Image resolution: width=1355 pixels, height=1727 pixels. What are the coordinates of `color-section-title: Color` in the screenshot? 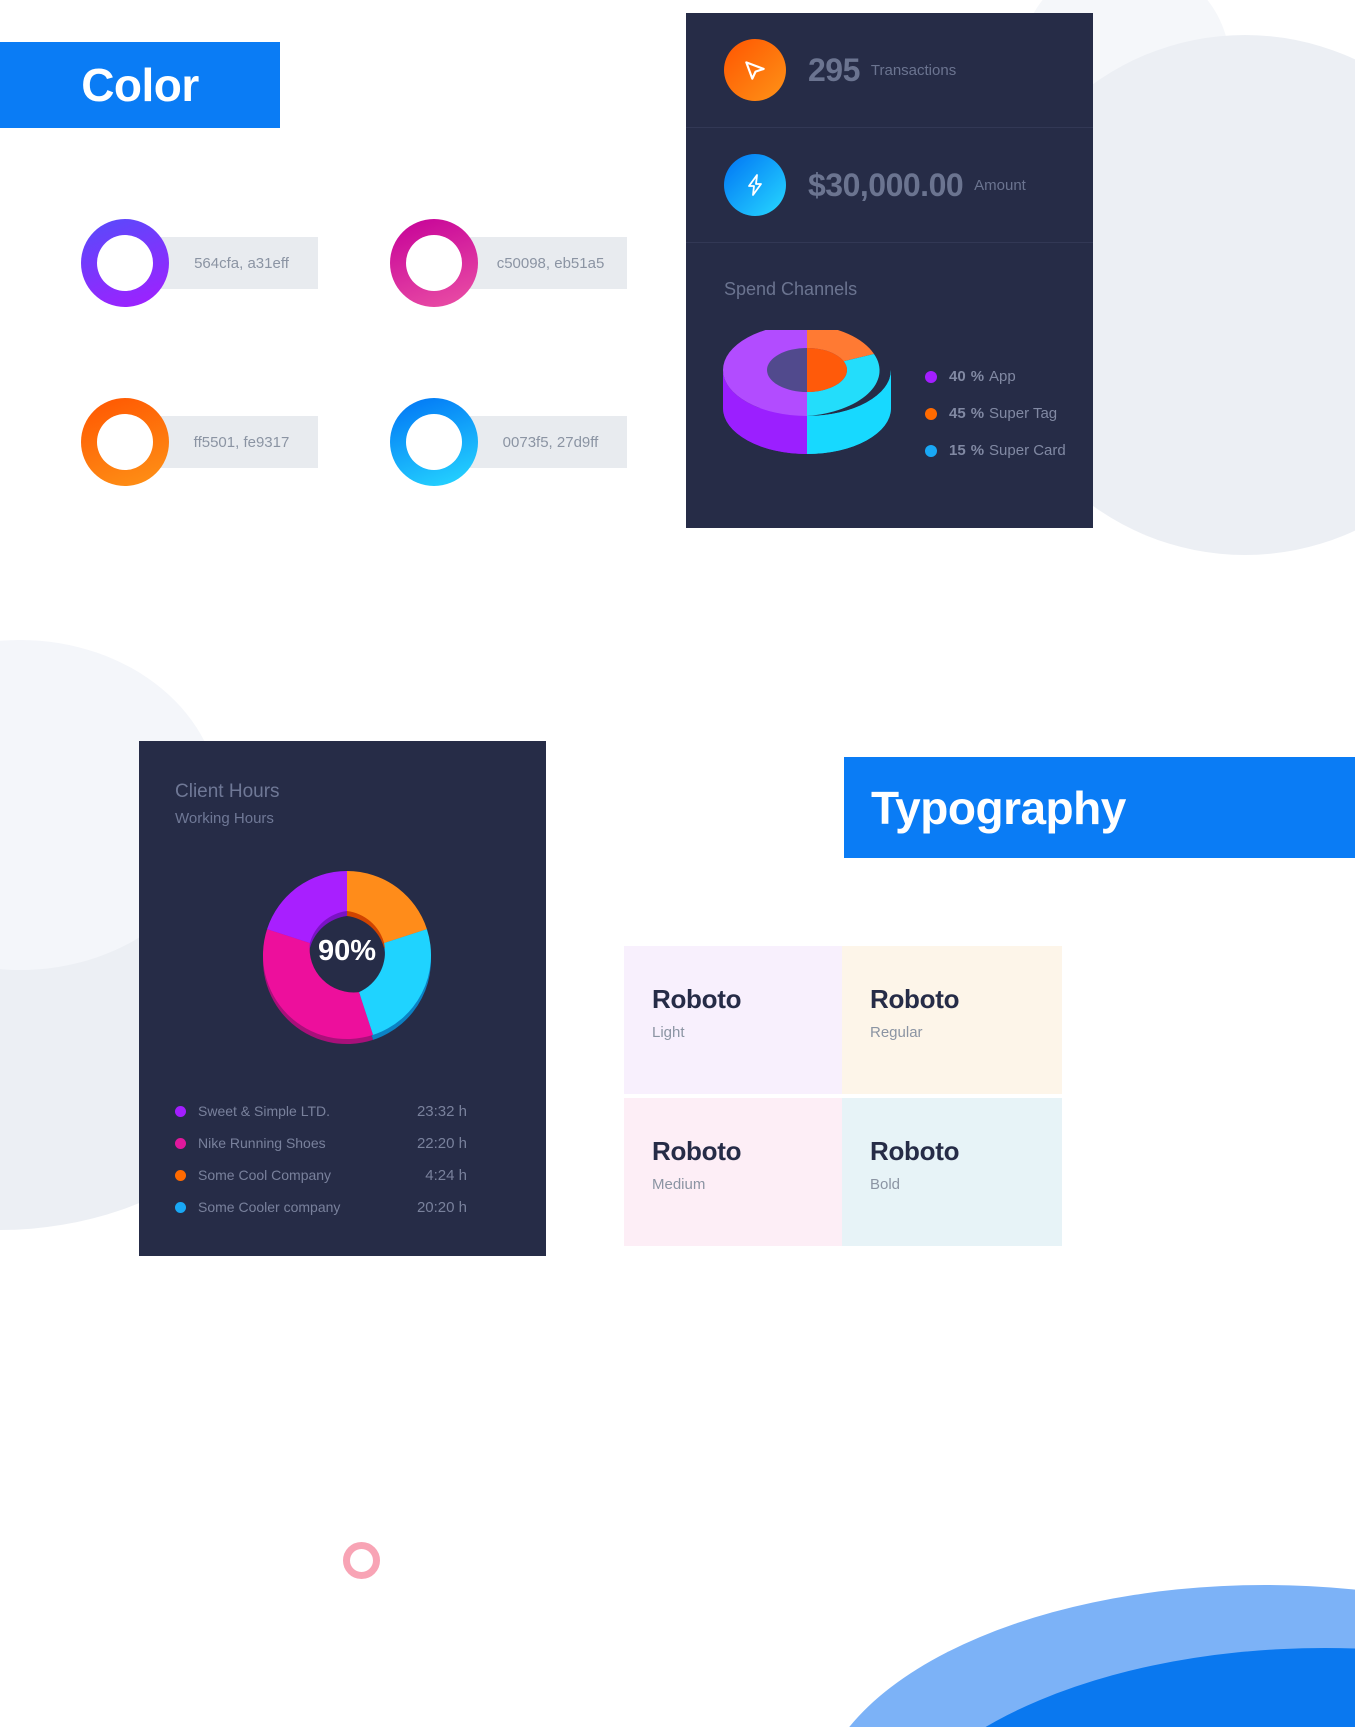 It's located at (140, 85).